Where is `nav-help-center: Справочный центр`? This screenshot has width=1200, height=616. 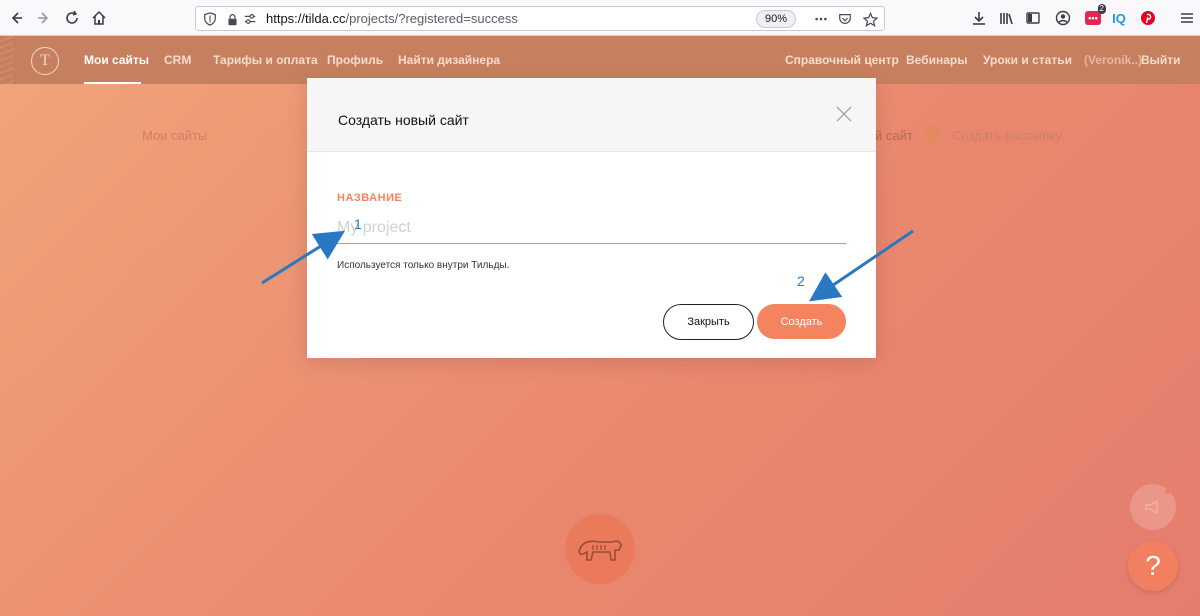
nav-help-center: Справочный центр is located at coordinates (842, 60).